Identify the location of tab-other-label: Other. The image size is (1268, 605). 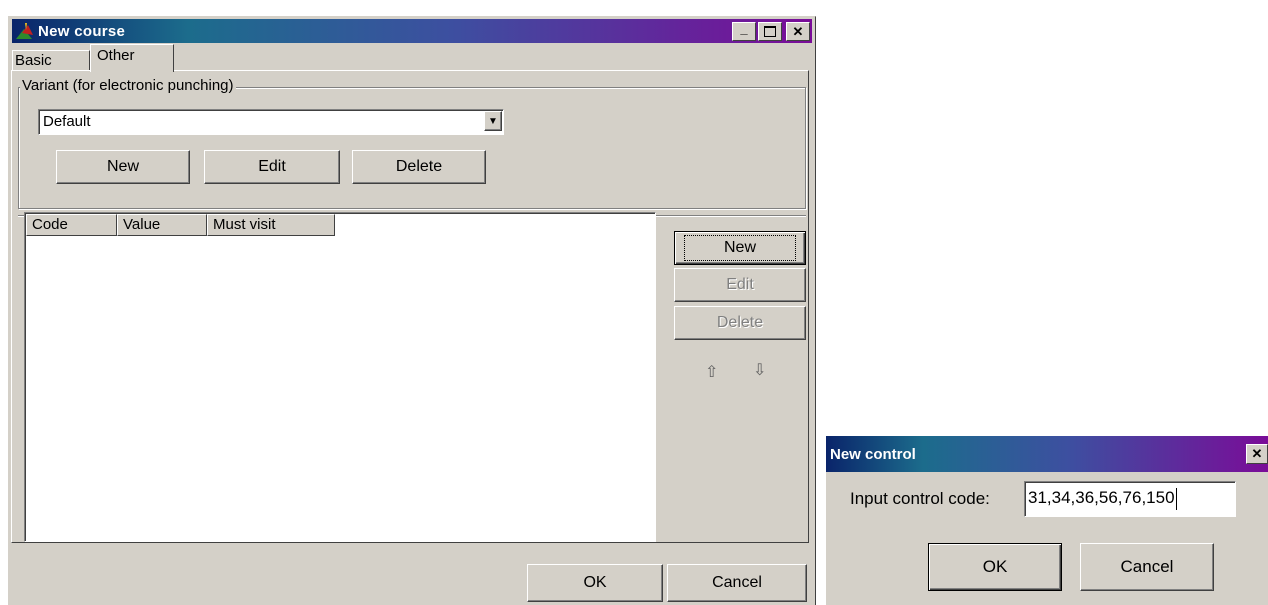
(116, 55).